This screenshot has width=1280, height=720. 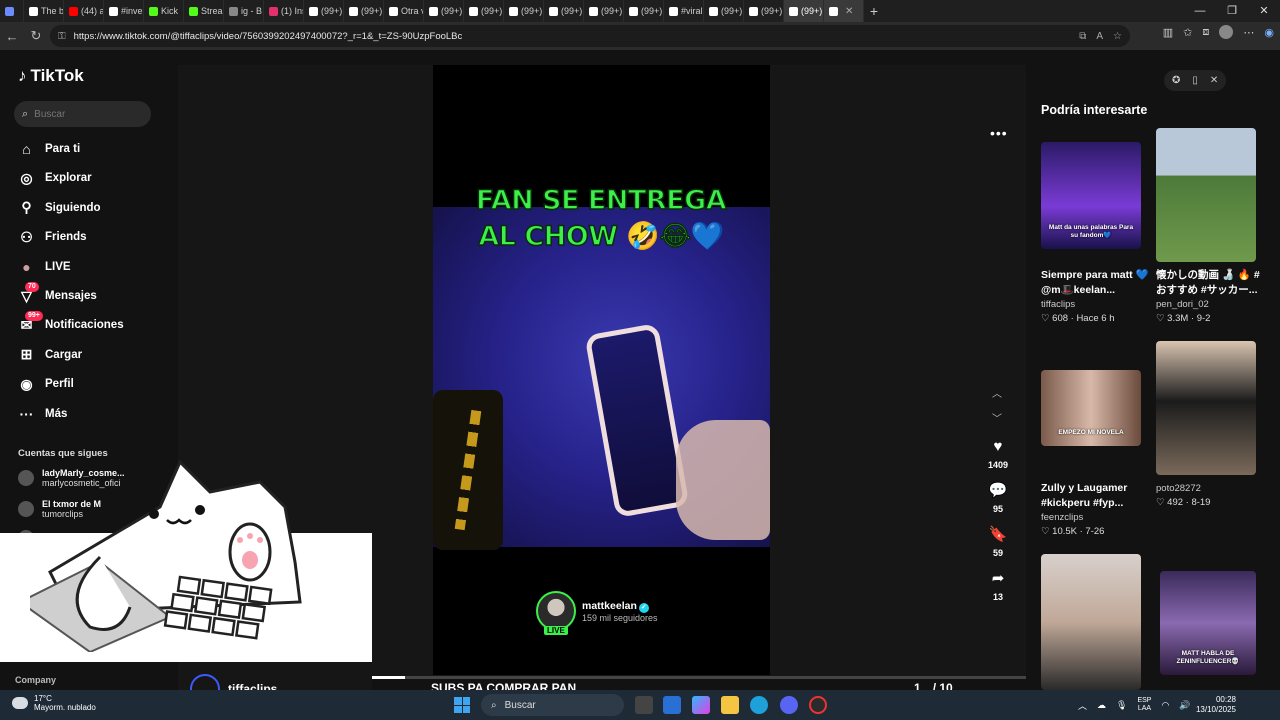 What do you see at coordinates (1187, 32) in the screenshot?
I see `favorites-icon: ✩` at bounding box center [1187, 32].